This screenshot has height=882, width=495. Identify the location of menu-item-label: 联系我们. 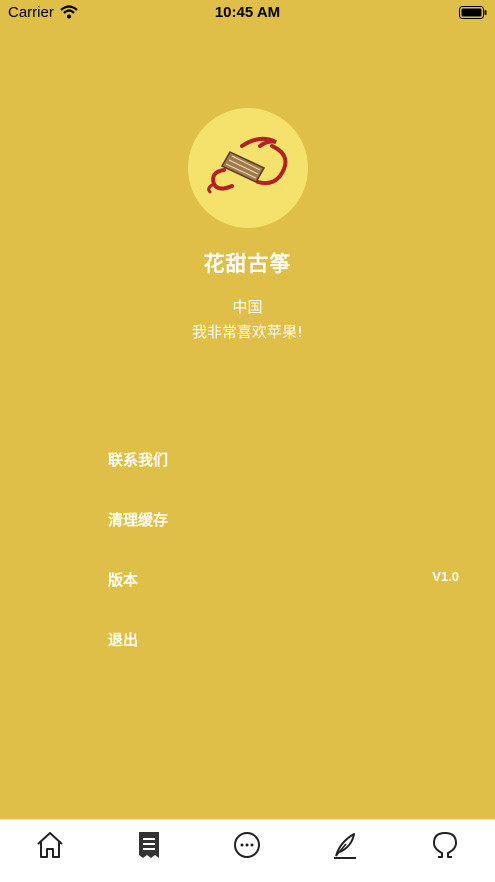
(138, 460).